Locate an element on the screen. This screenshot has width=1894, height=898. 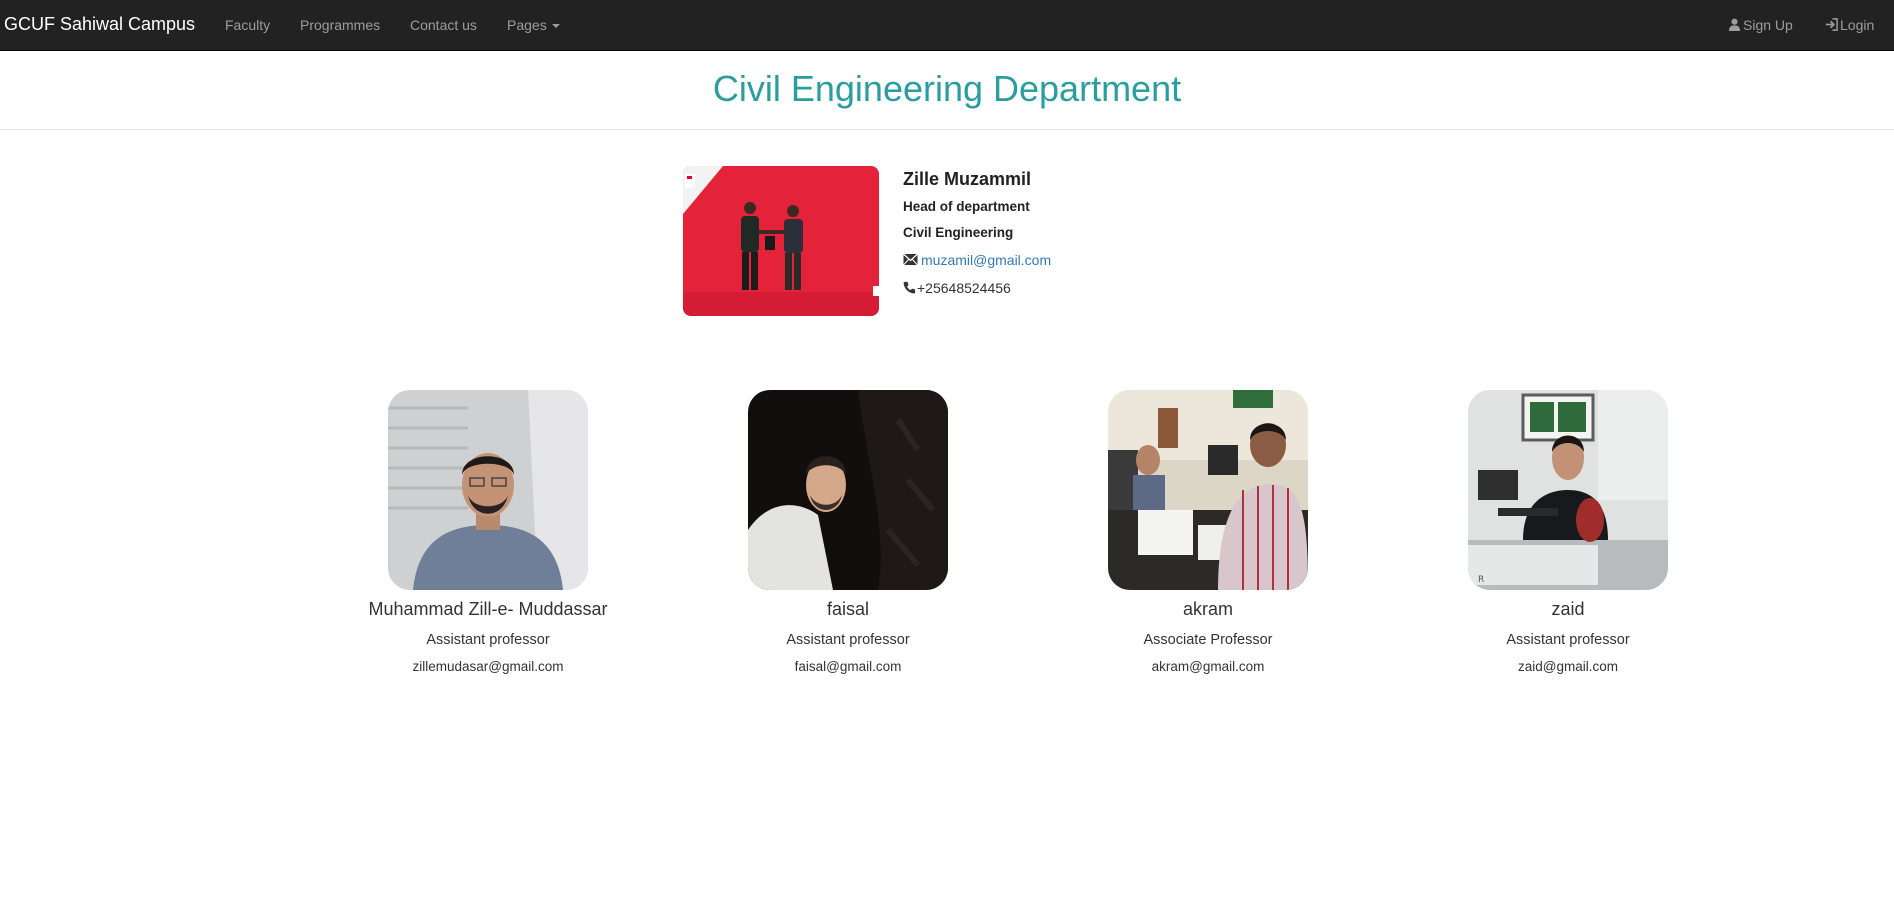
hod-email-row: muzamil@gmail.com is located at coordinates (977, 260).